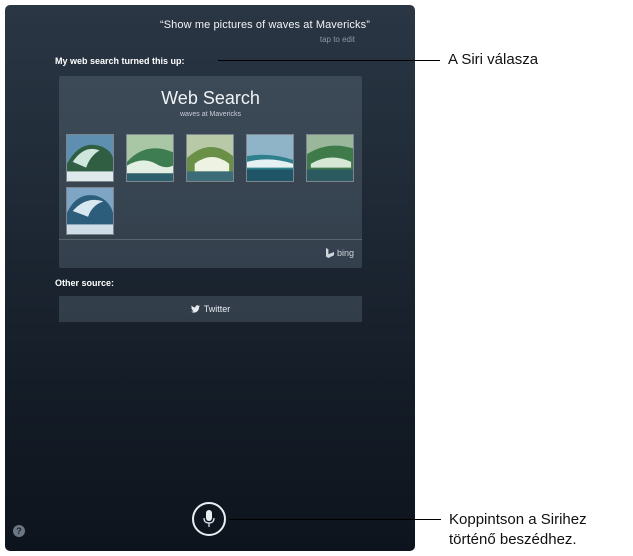 Image resolution: width=633 pixels, height=556 pixels. Describe the element at coordinates (210, 114) in the screenshot. I see `web-search-subtitle: waves at Mavericks` at that location.